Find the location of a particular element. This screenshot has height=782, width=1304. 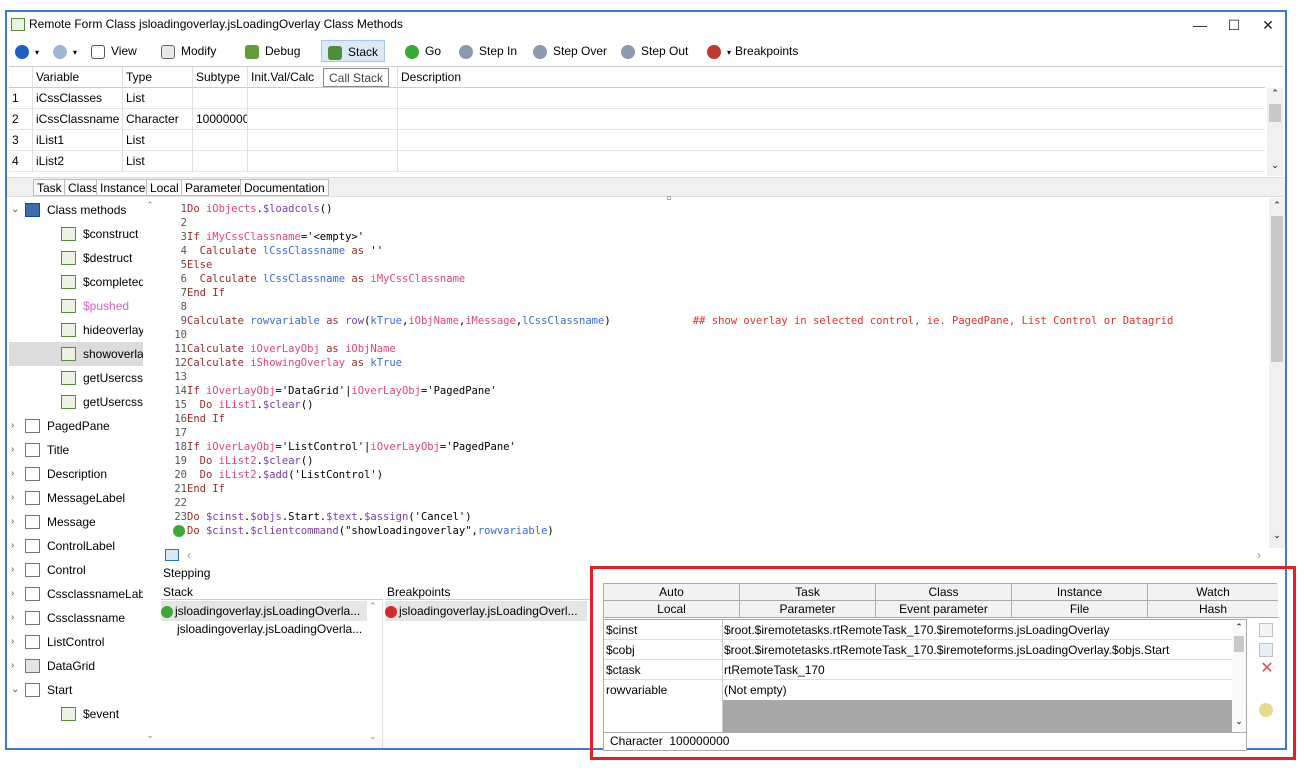

save-value-icon is located at coordinates (1266, 650).